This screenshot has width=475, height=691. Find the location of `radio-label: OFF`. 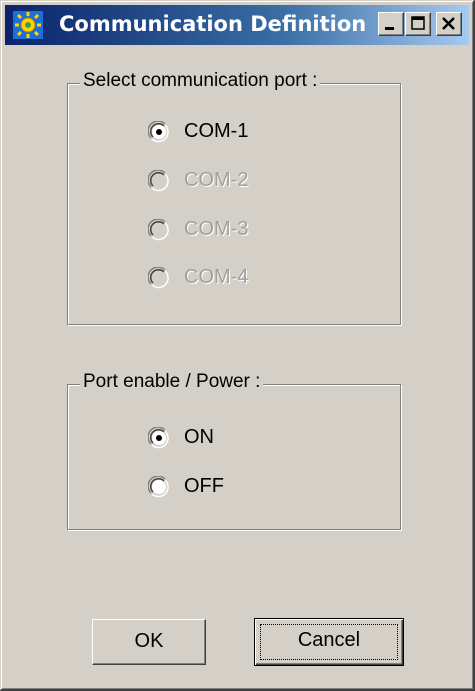

radio-label: OFF is located at coordinates (204, 486).